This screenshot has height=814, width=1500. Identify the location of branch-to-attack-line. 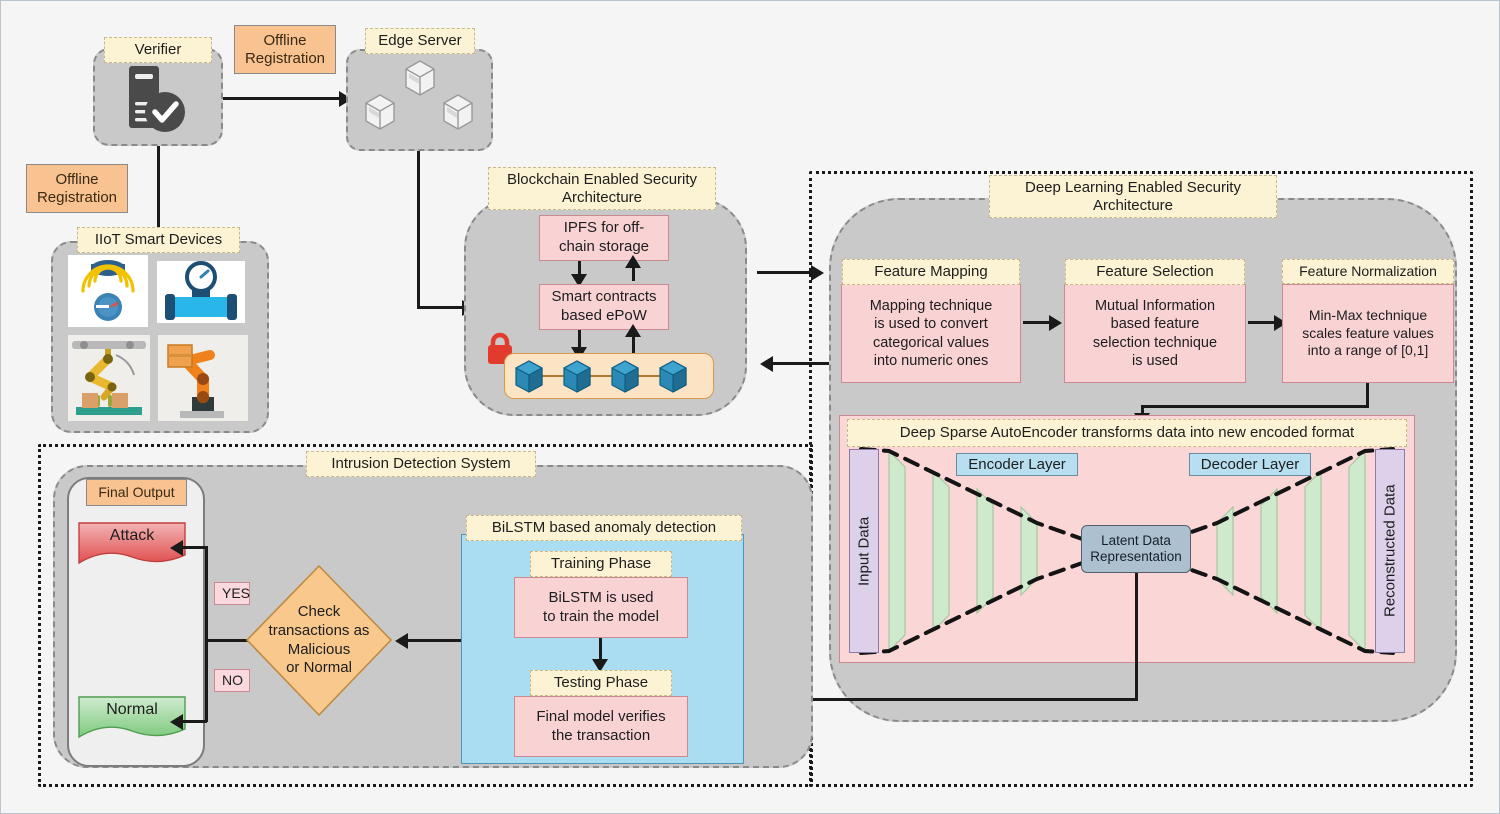
(193, 547).